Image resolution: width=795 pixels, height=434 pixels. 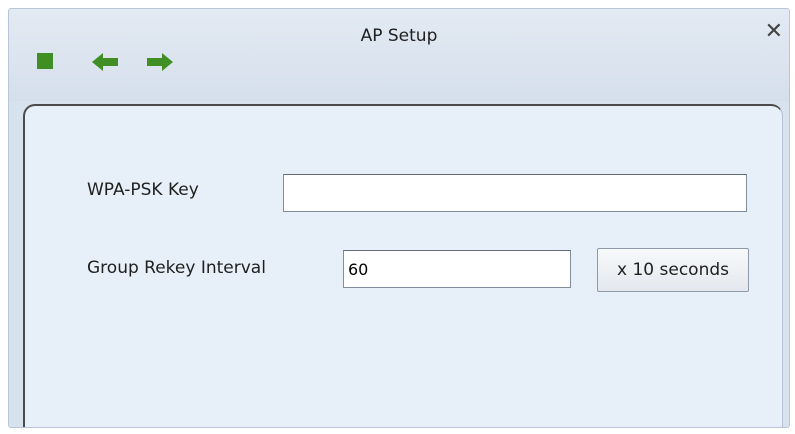 What do you see at coordinates (105, 62) in the screenshot?
I see `back-arrow-icon` at bounding box center [105, 62].